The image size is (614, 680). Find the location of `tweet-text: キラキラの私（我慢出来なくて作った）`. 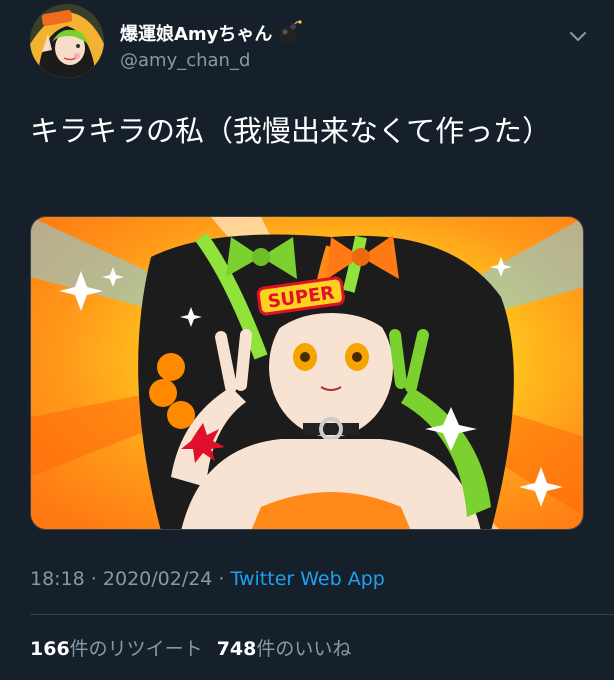

tweet-text: キラキラの私（我慢出来なくて作った） is located at coordinates (291, 131).